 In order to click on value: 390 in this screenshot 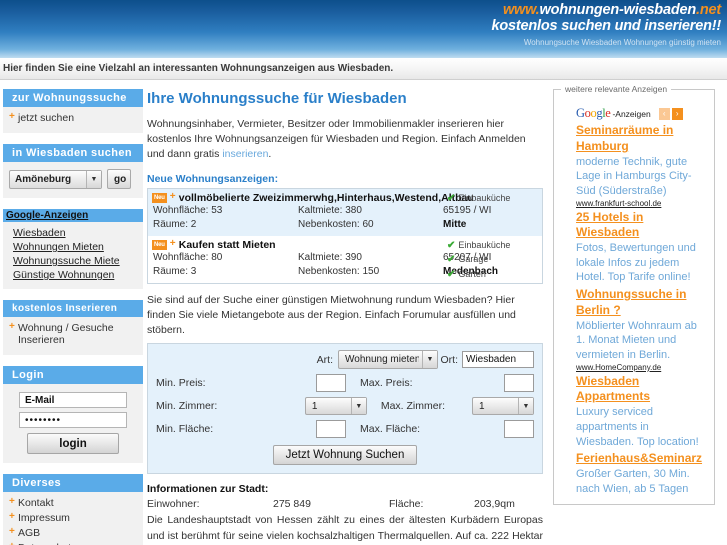, I will do `click(353, 257)`.